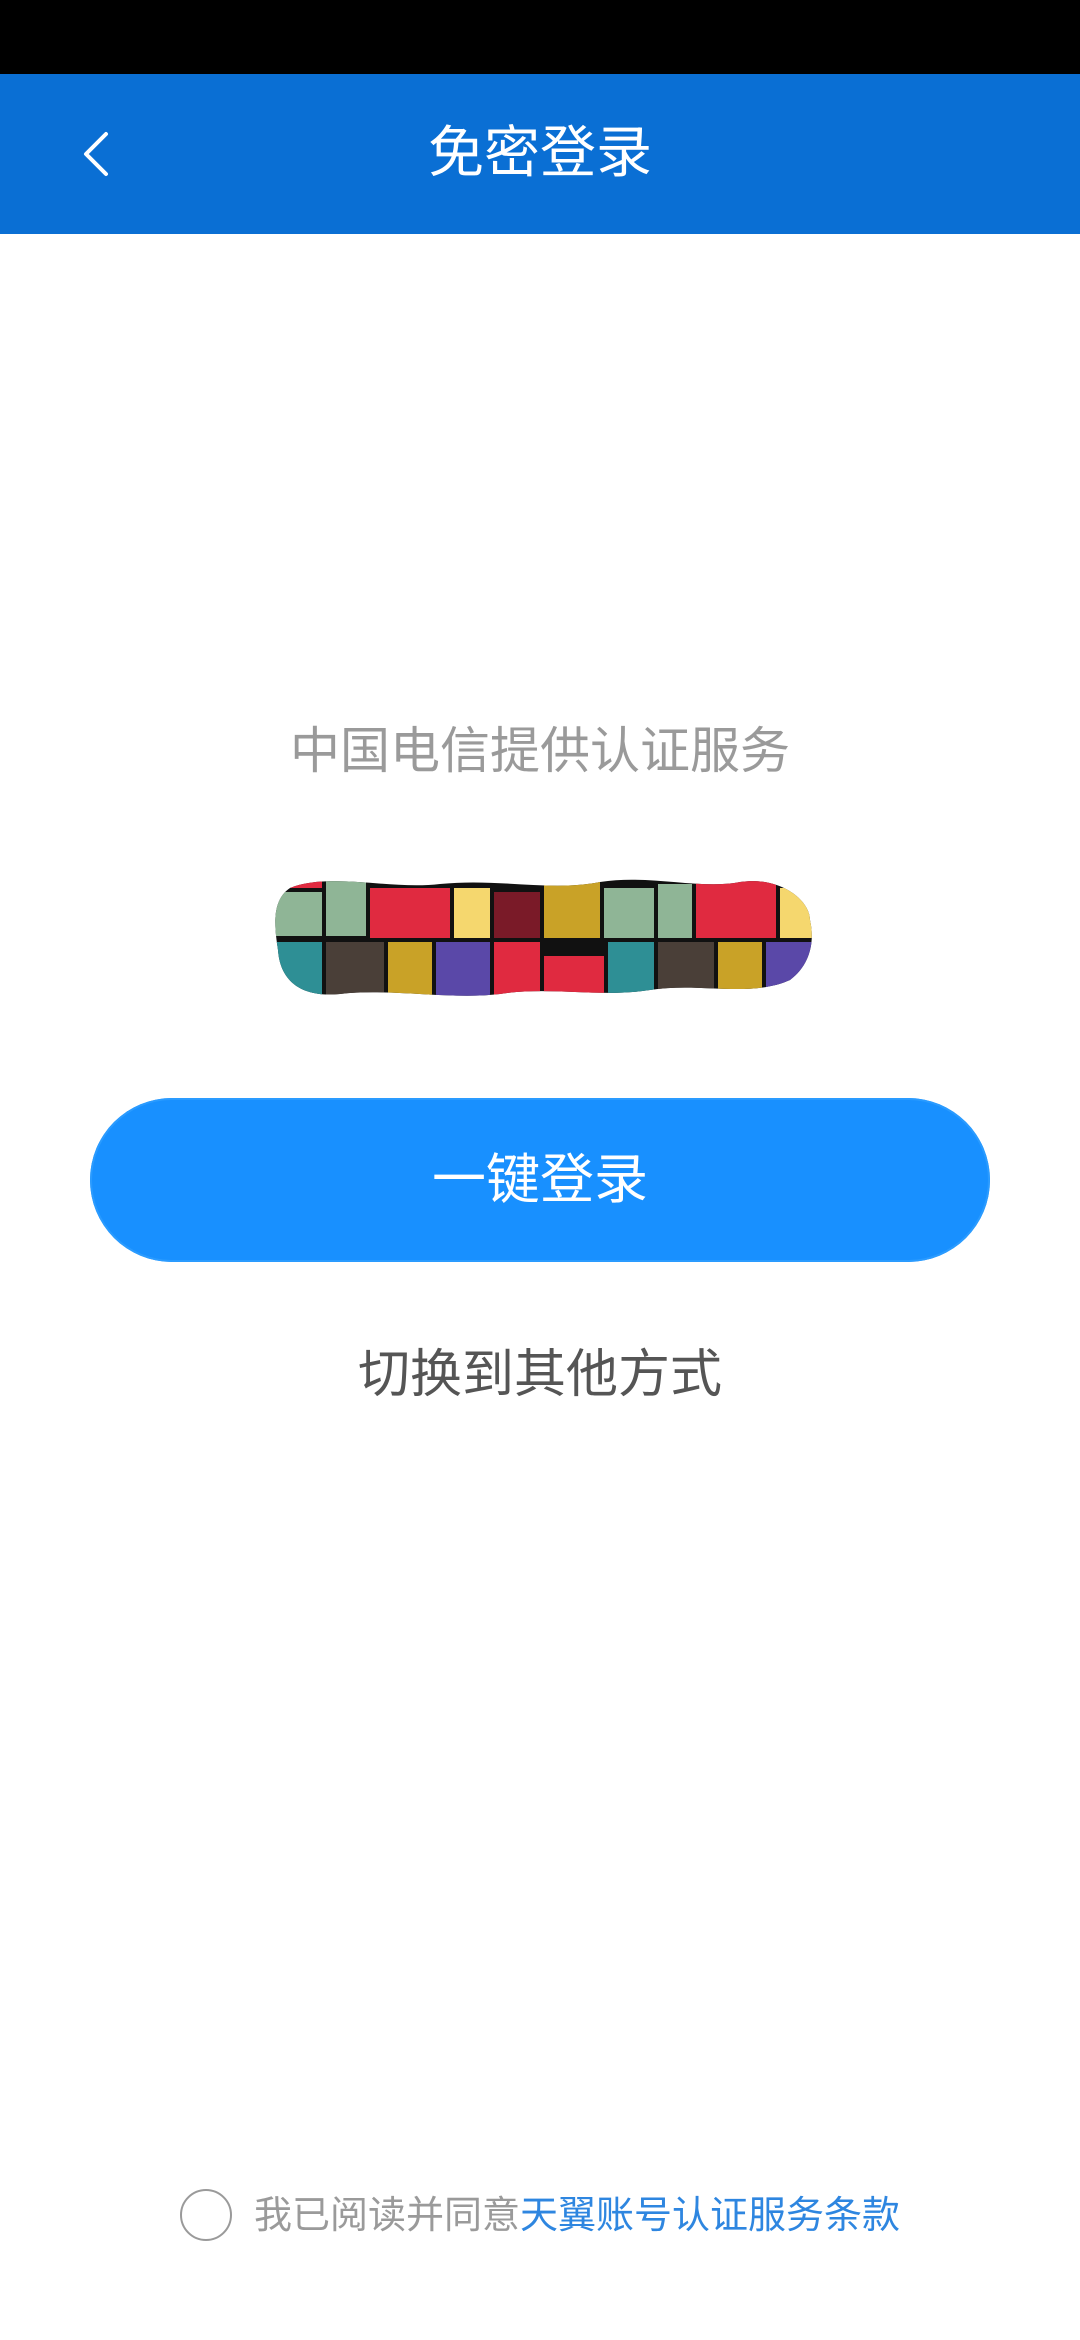  I want to click on provider-text: 中国电信提供认证服务, so click(540, 751).